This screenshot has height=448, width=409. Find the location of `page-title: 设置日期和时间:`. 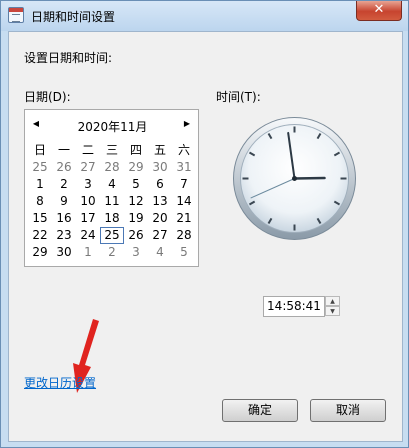

page-title: 设置日期和时间: is located at coordinates (68, 58).